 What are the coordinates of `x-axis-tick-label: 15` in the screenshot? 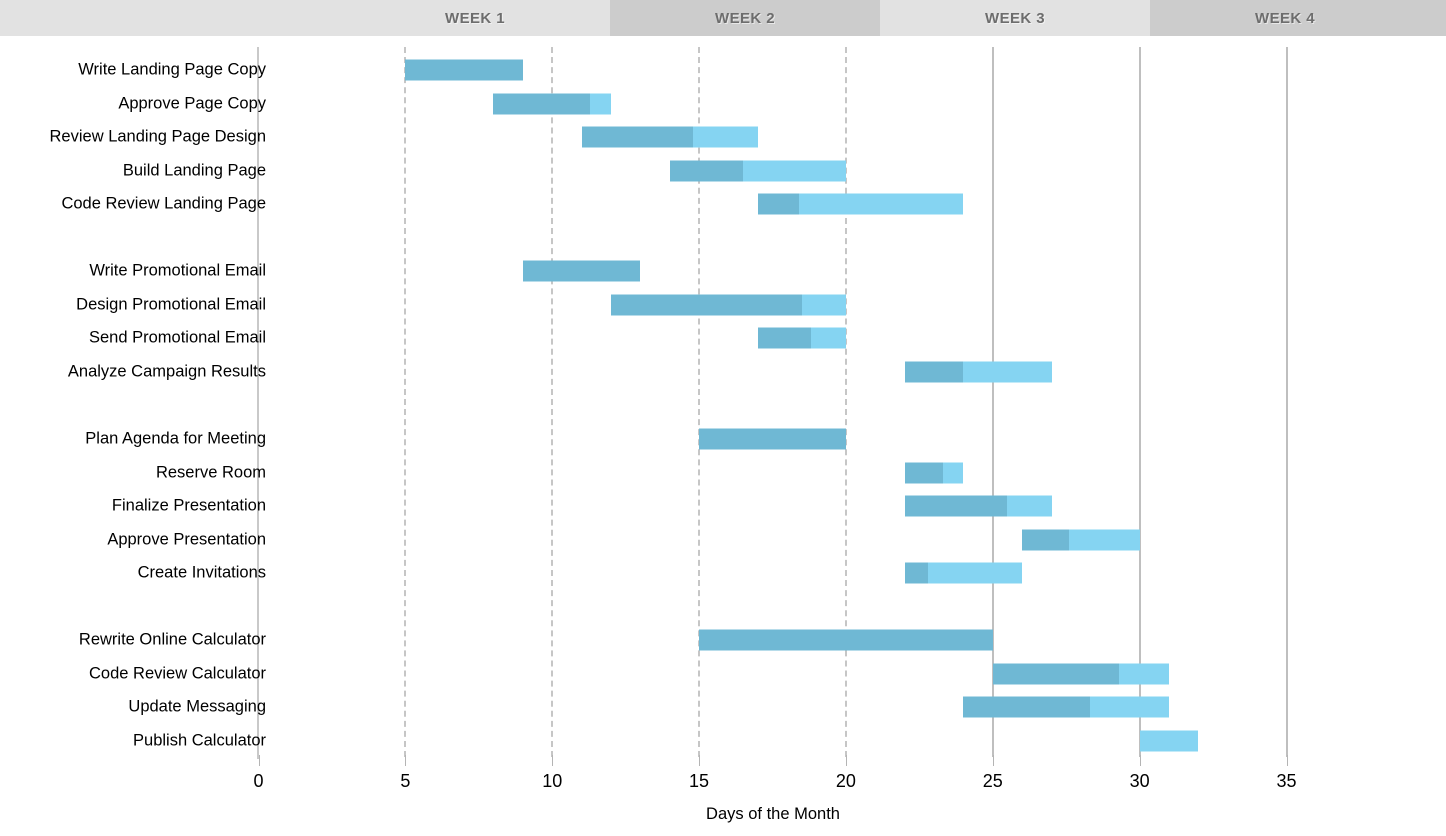 It's located at (699, 781).